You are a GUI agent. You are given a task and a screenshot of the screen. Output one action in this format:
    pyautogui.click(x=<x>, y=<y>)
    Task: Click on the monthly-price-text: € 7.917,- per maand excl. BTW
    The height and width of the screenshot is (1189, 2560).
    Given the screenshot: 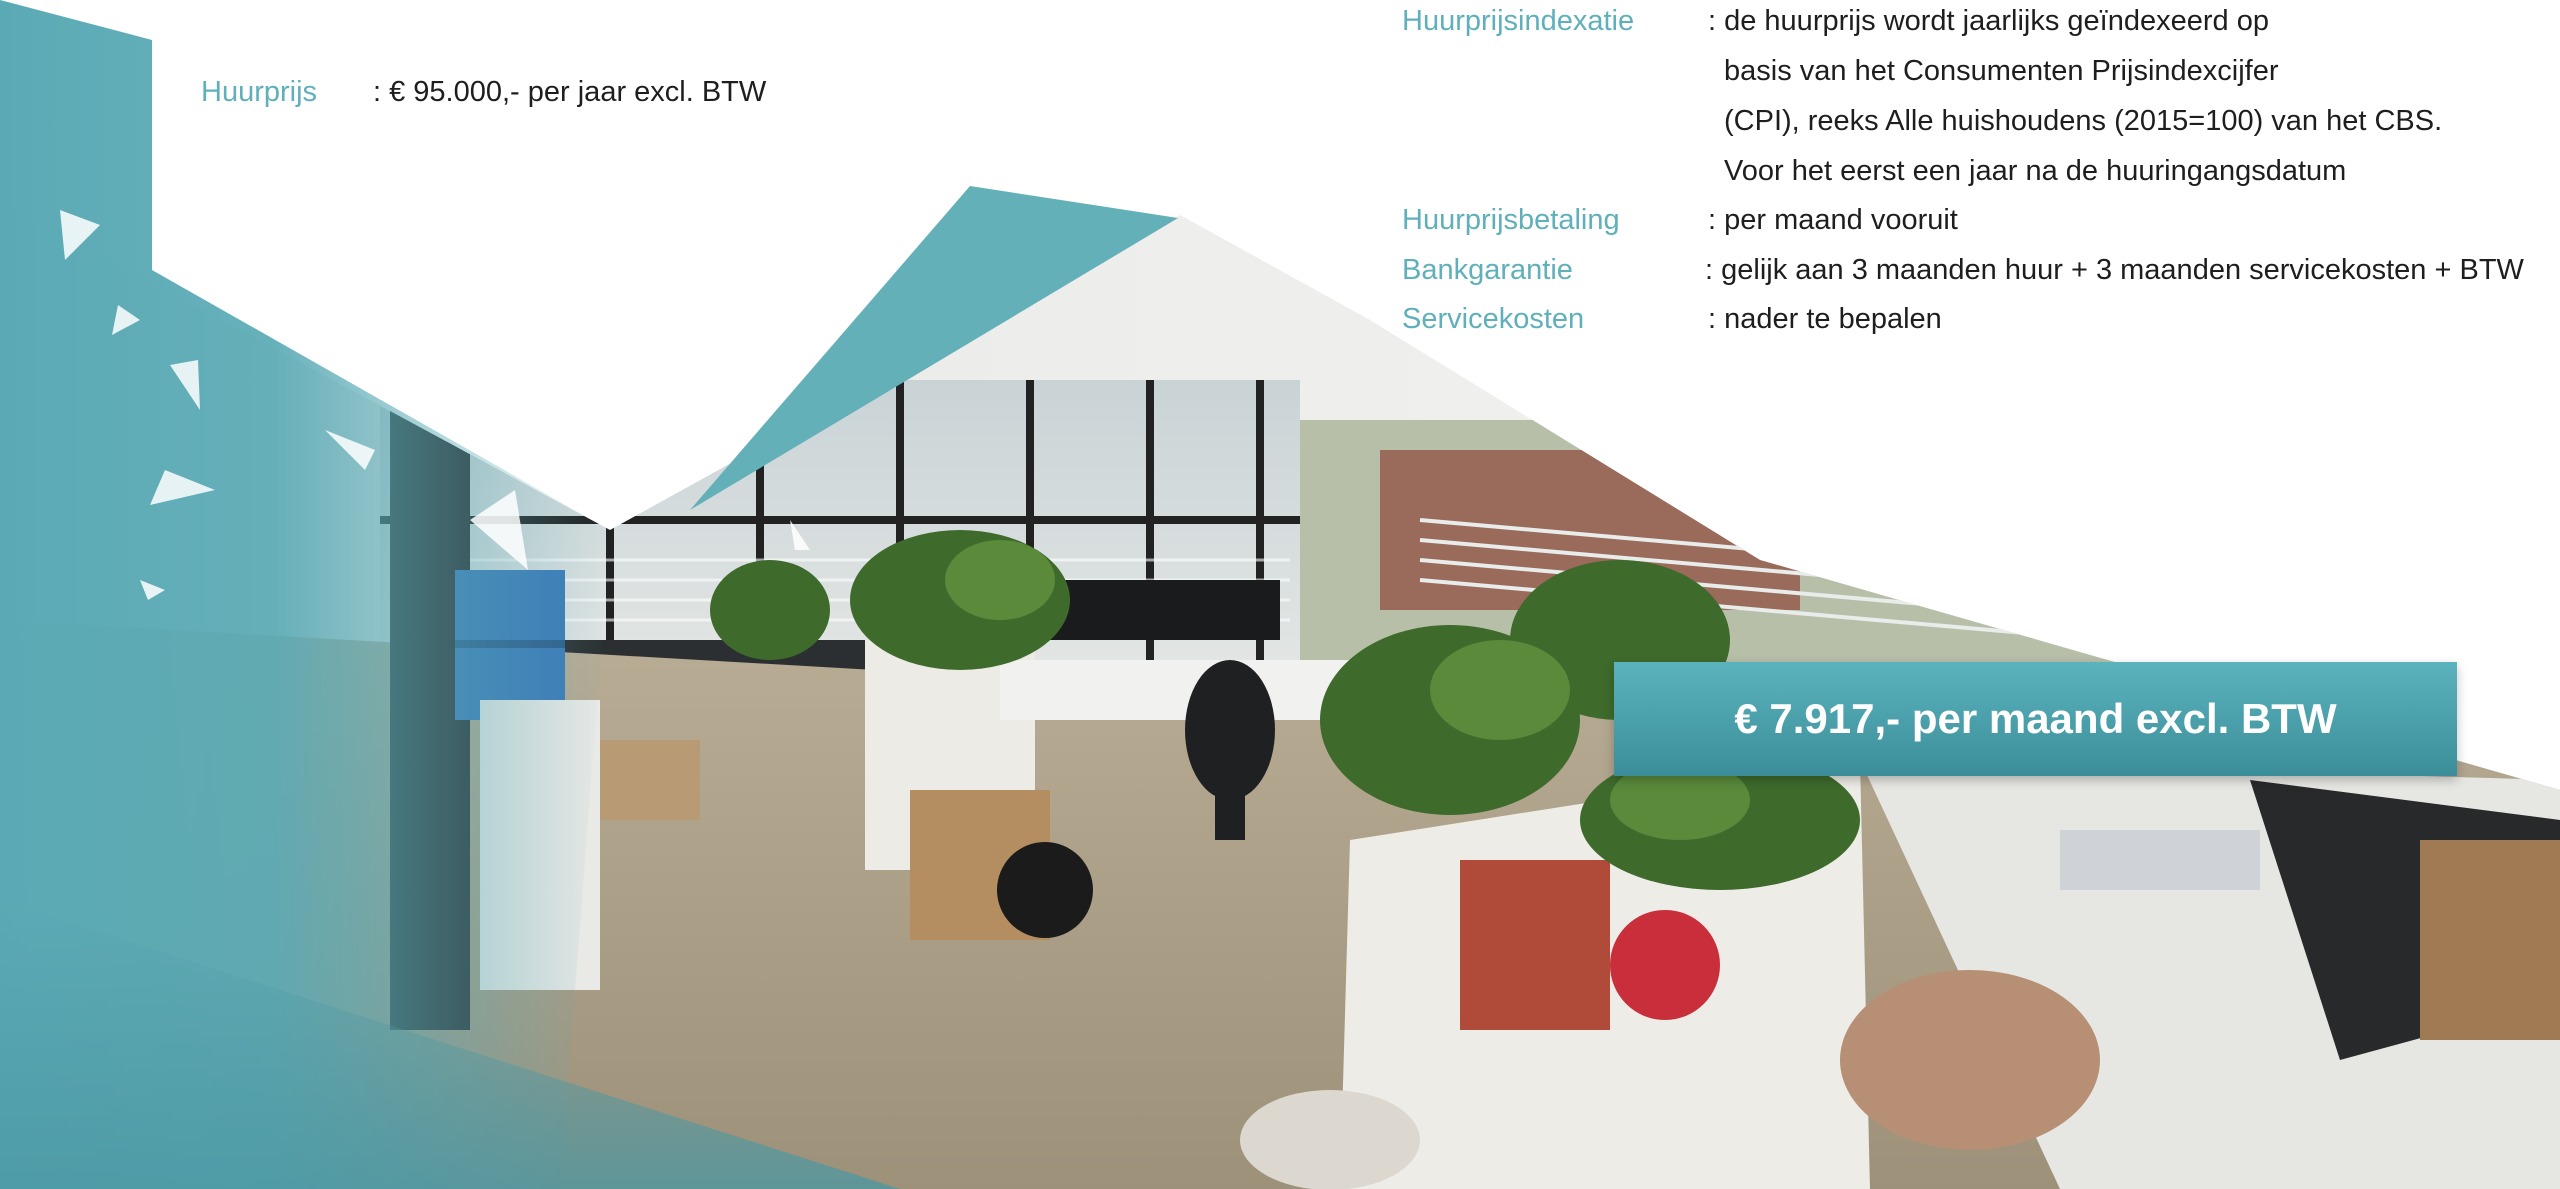 What is the action you would take?
    pyautogui.click(x=2035, y=718)
    